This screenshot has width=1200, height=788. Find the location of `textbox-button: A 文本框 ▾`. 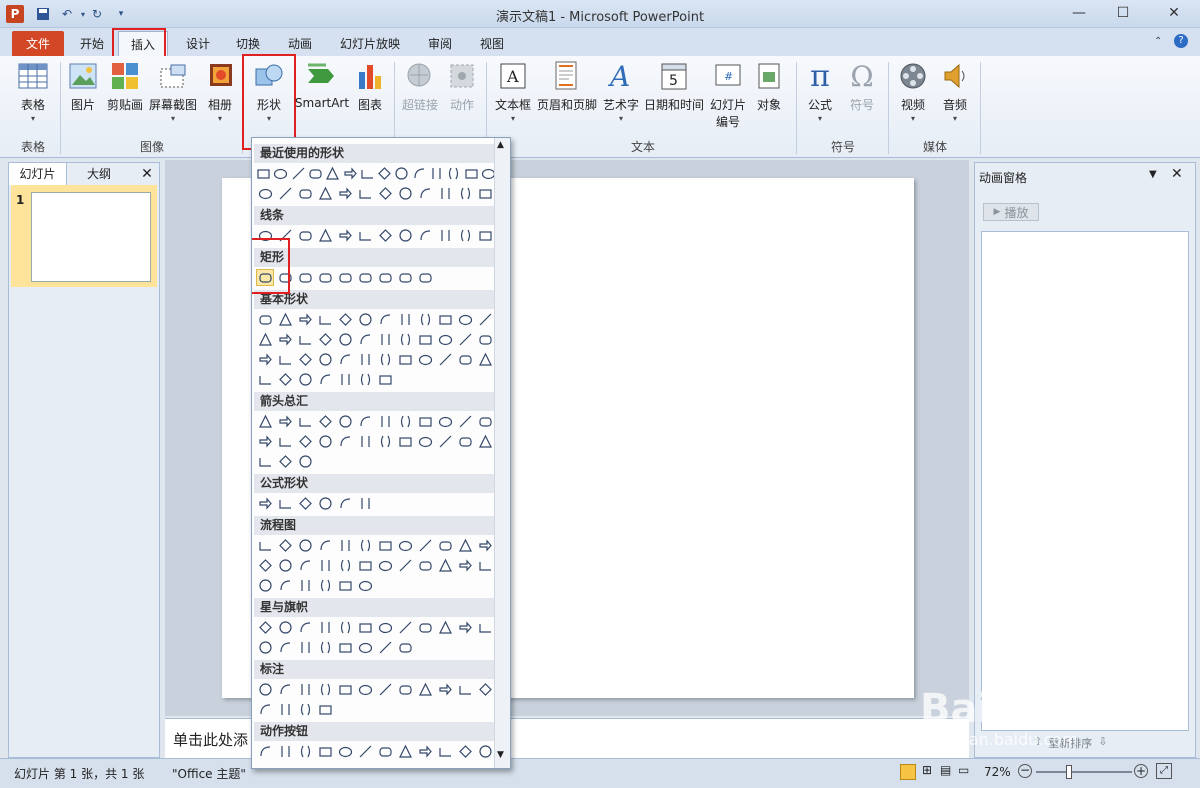

textbox-button: A 文本框 ▾ is located at coordinates (513, 91).